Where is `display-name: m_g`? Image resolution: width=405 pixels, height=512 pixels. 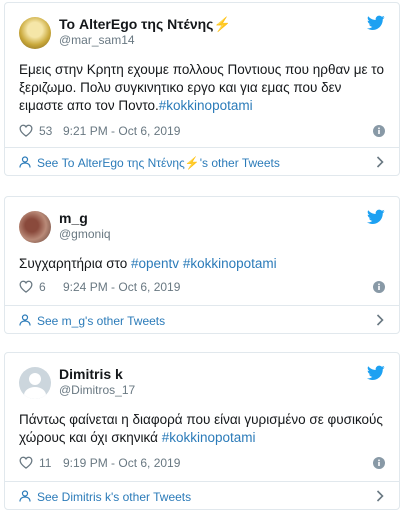 display-name: m_g is located at coordinates (85, 218).